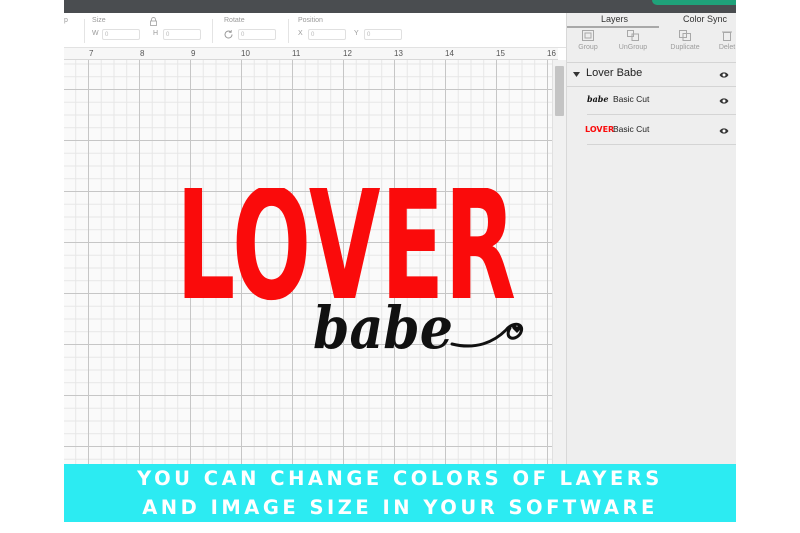 The image size is (800, 533). I want to click on group-button: Group, so click(588, 40).